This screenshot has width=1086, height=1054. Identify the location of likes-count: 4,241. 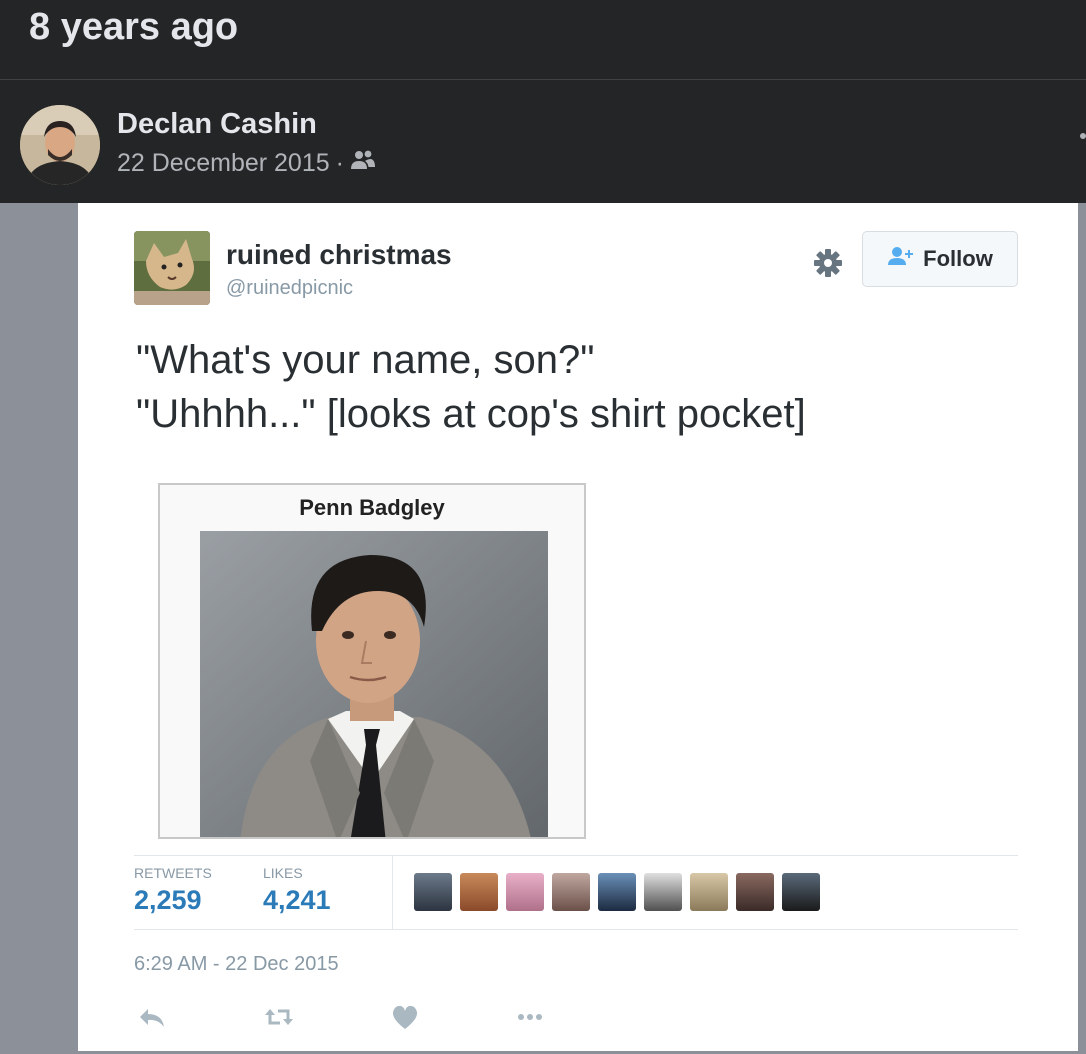
(297, 900).